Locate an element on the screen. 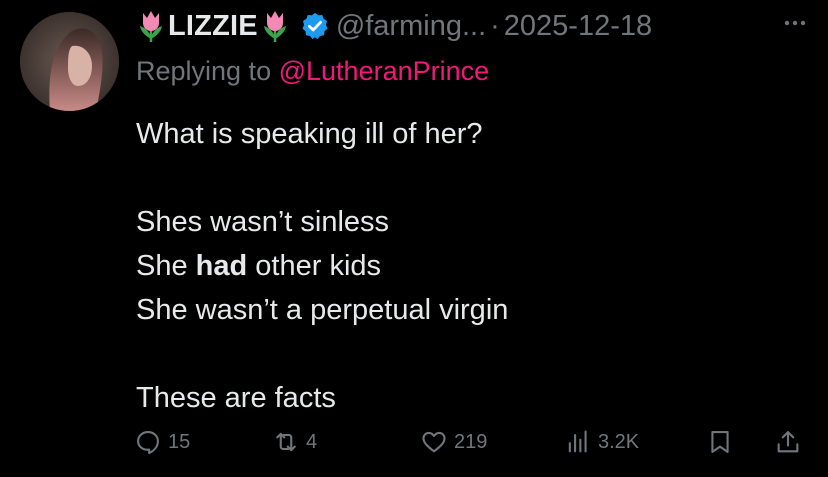 The width and height of the screenshot is (828, 477). views-button: 3.2K is located at coordinates (601, 442).